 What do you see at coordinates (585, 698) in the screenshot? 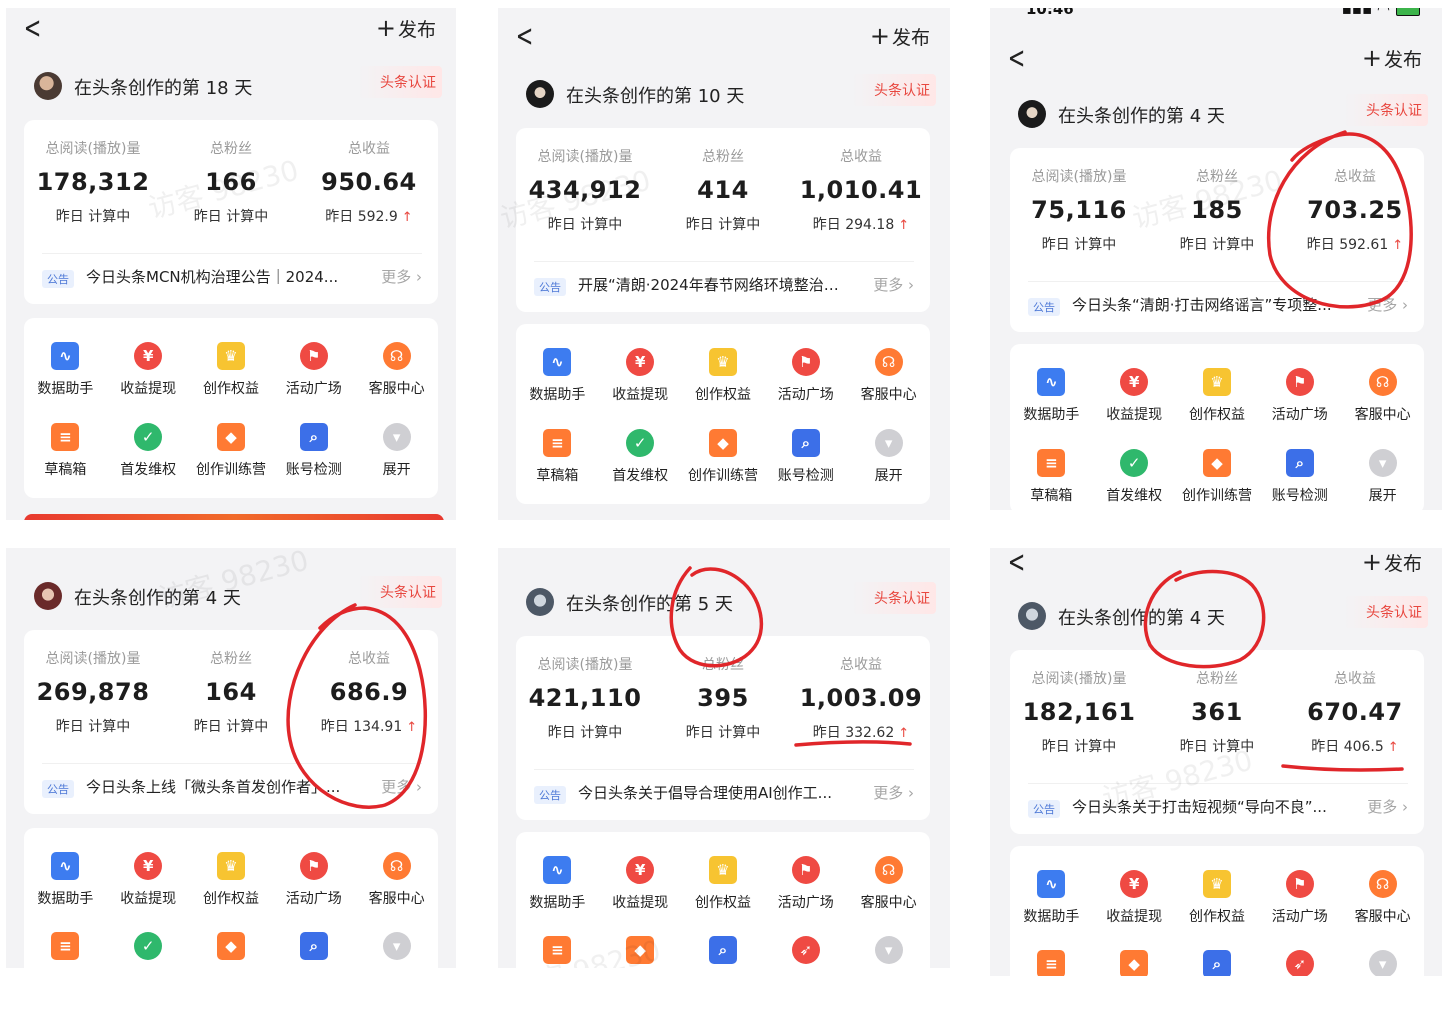
I see `stat-reads: 总阅读(播放)量 421,110 昨日 计算中` at bounding box center [585, 698].